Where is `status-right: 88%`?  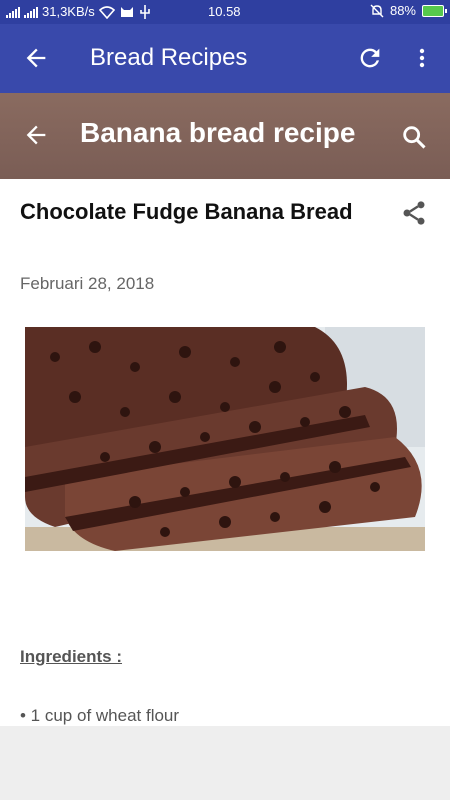
status-right: 88% is located at coordinates (408, 10).